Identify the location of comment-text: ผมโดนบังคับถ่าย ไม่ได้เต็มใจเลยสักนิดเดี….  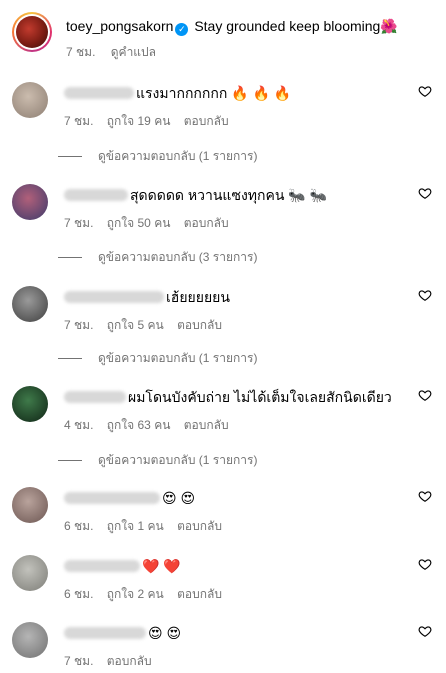
(260, 397).